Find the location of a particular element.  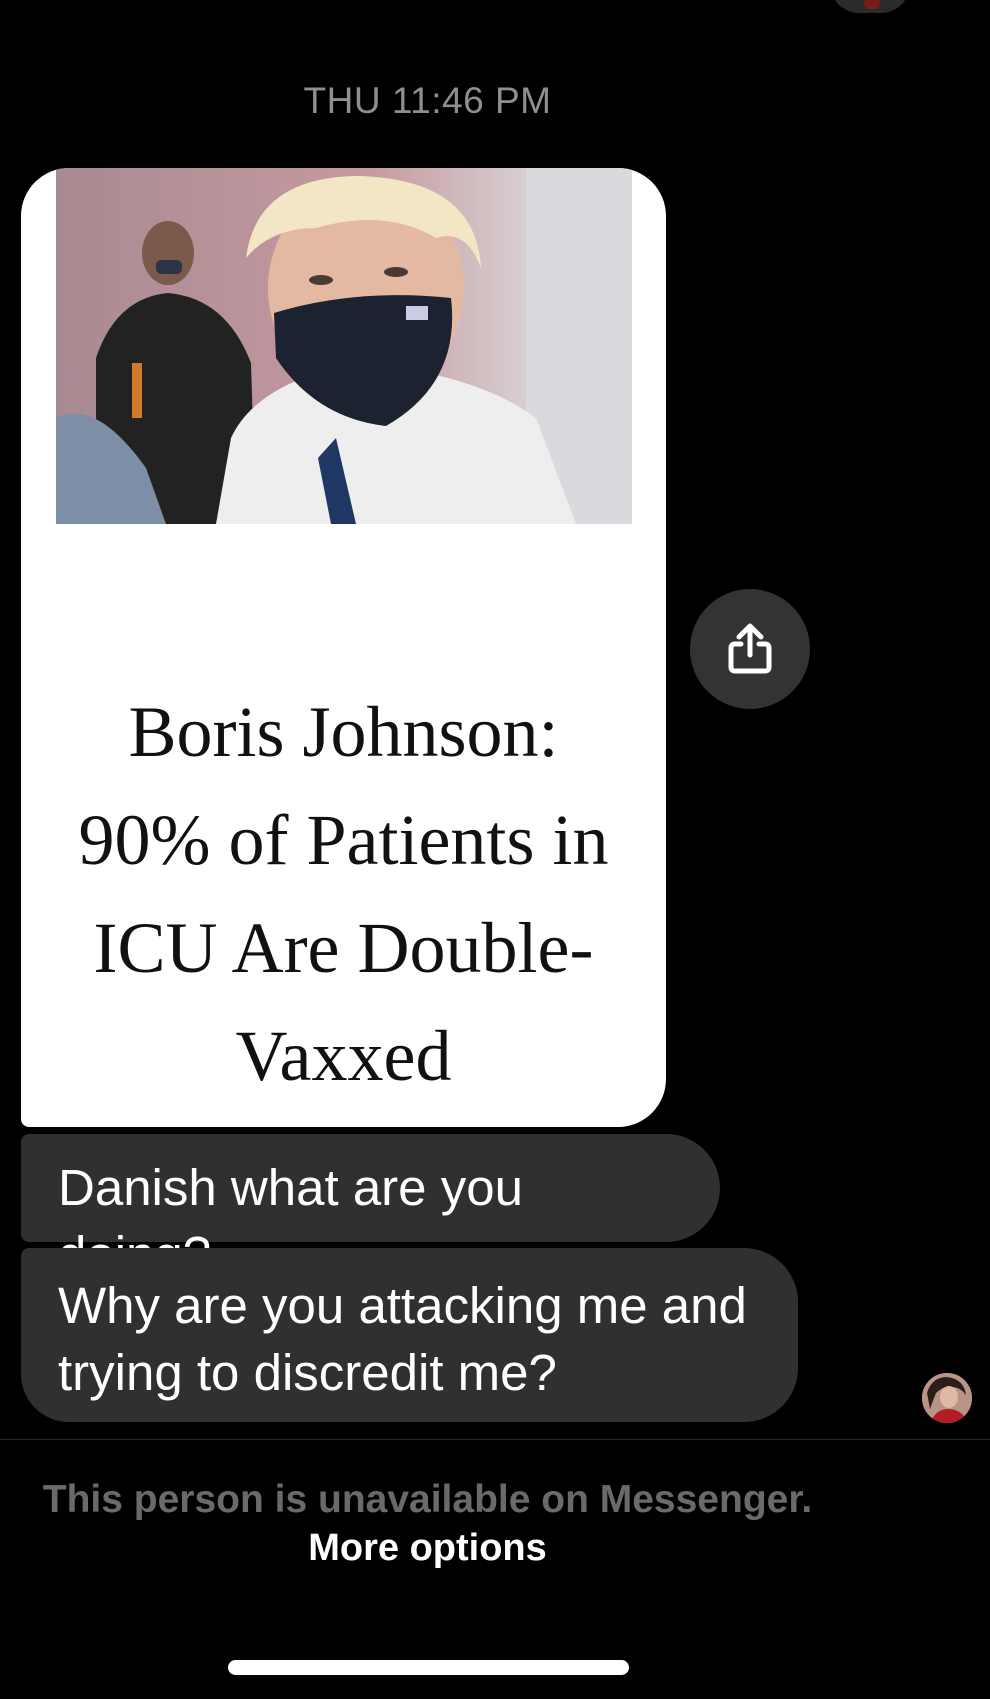

unavailable-notice: This person is unavailable on Messenger. is located at coordinates (427, 1499).